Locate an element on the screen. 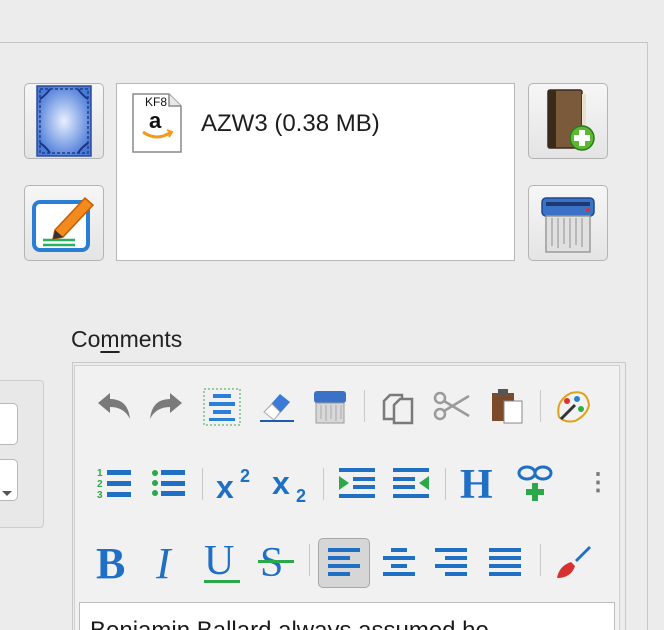 The image size is (664, 630). outdent-icon is located at coordinates (411, 483).